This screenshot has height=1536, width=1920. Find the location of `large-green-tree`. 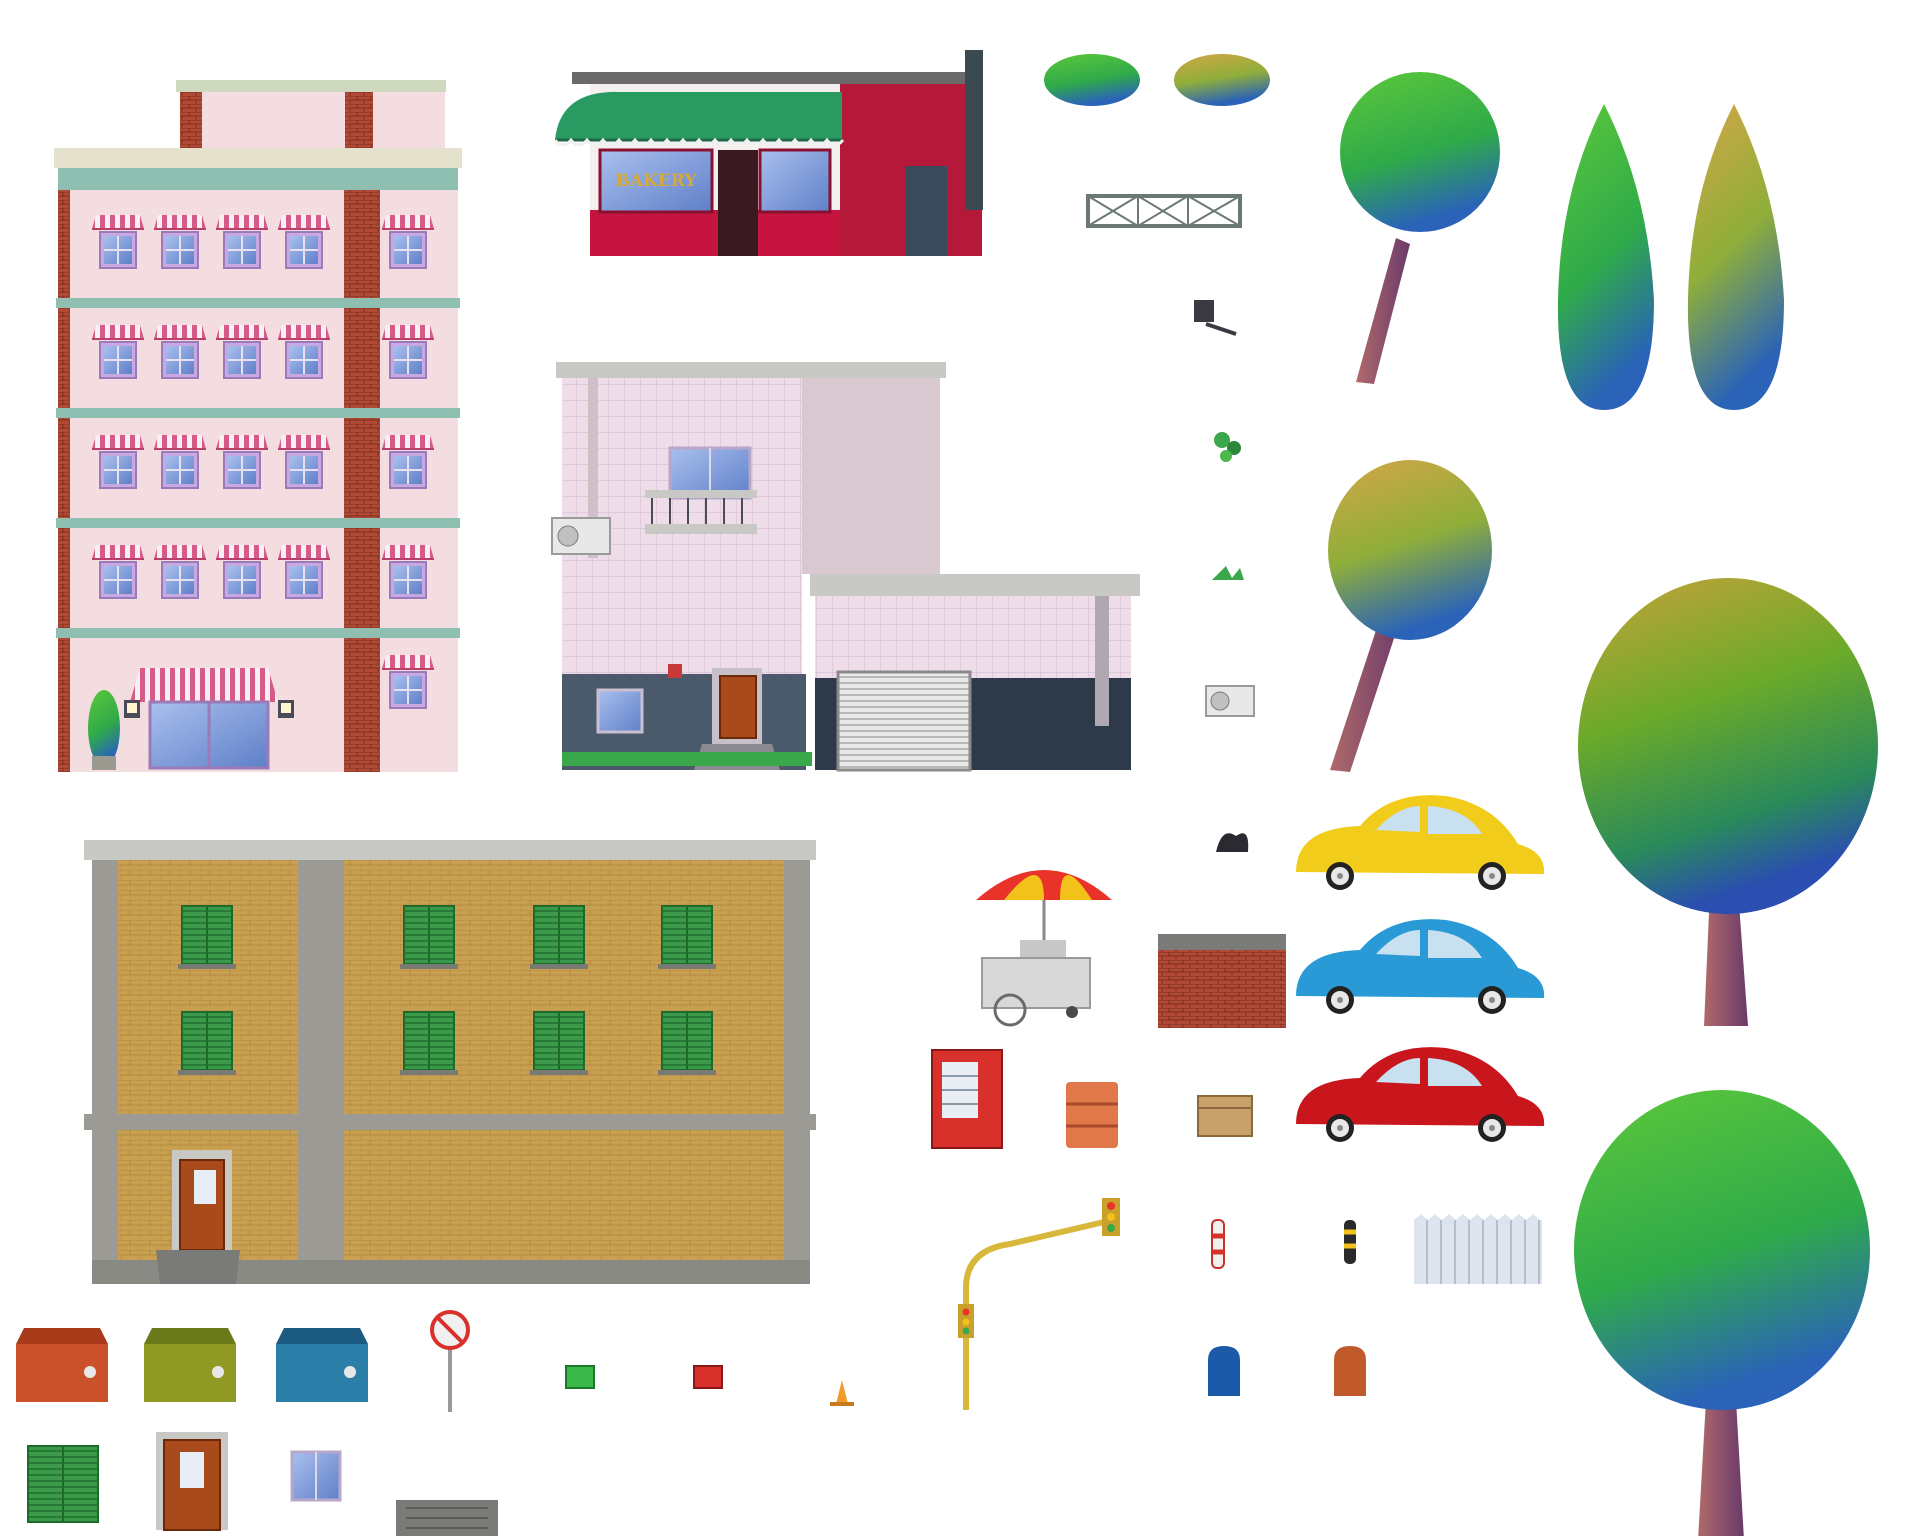

large-green-tree is located at coordinates (1722, 1313).